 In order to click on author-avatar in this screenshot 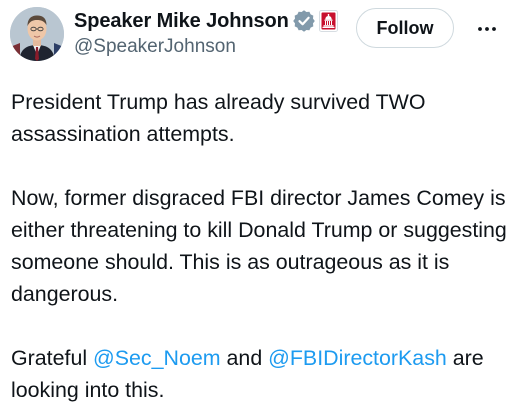, I will do `click(37, 34)`.